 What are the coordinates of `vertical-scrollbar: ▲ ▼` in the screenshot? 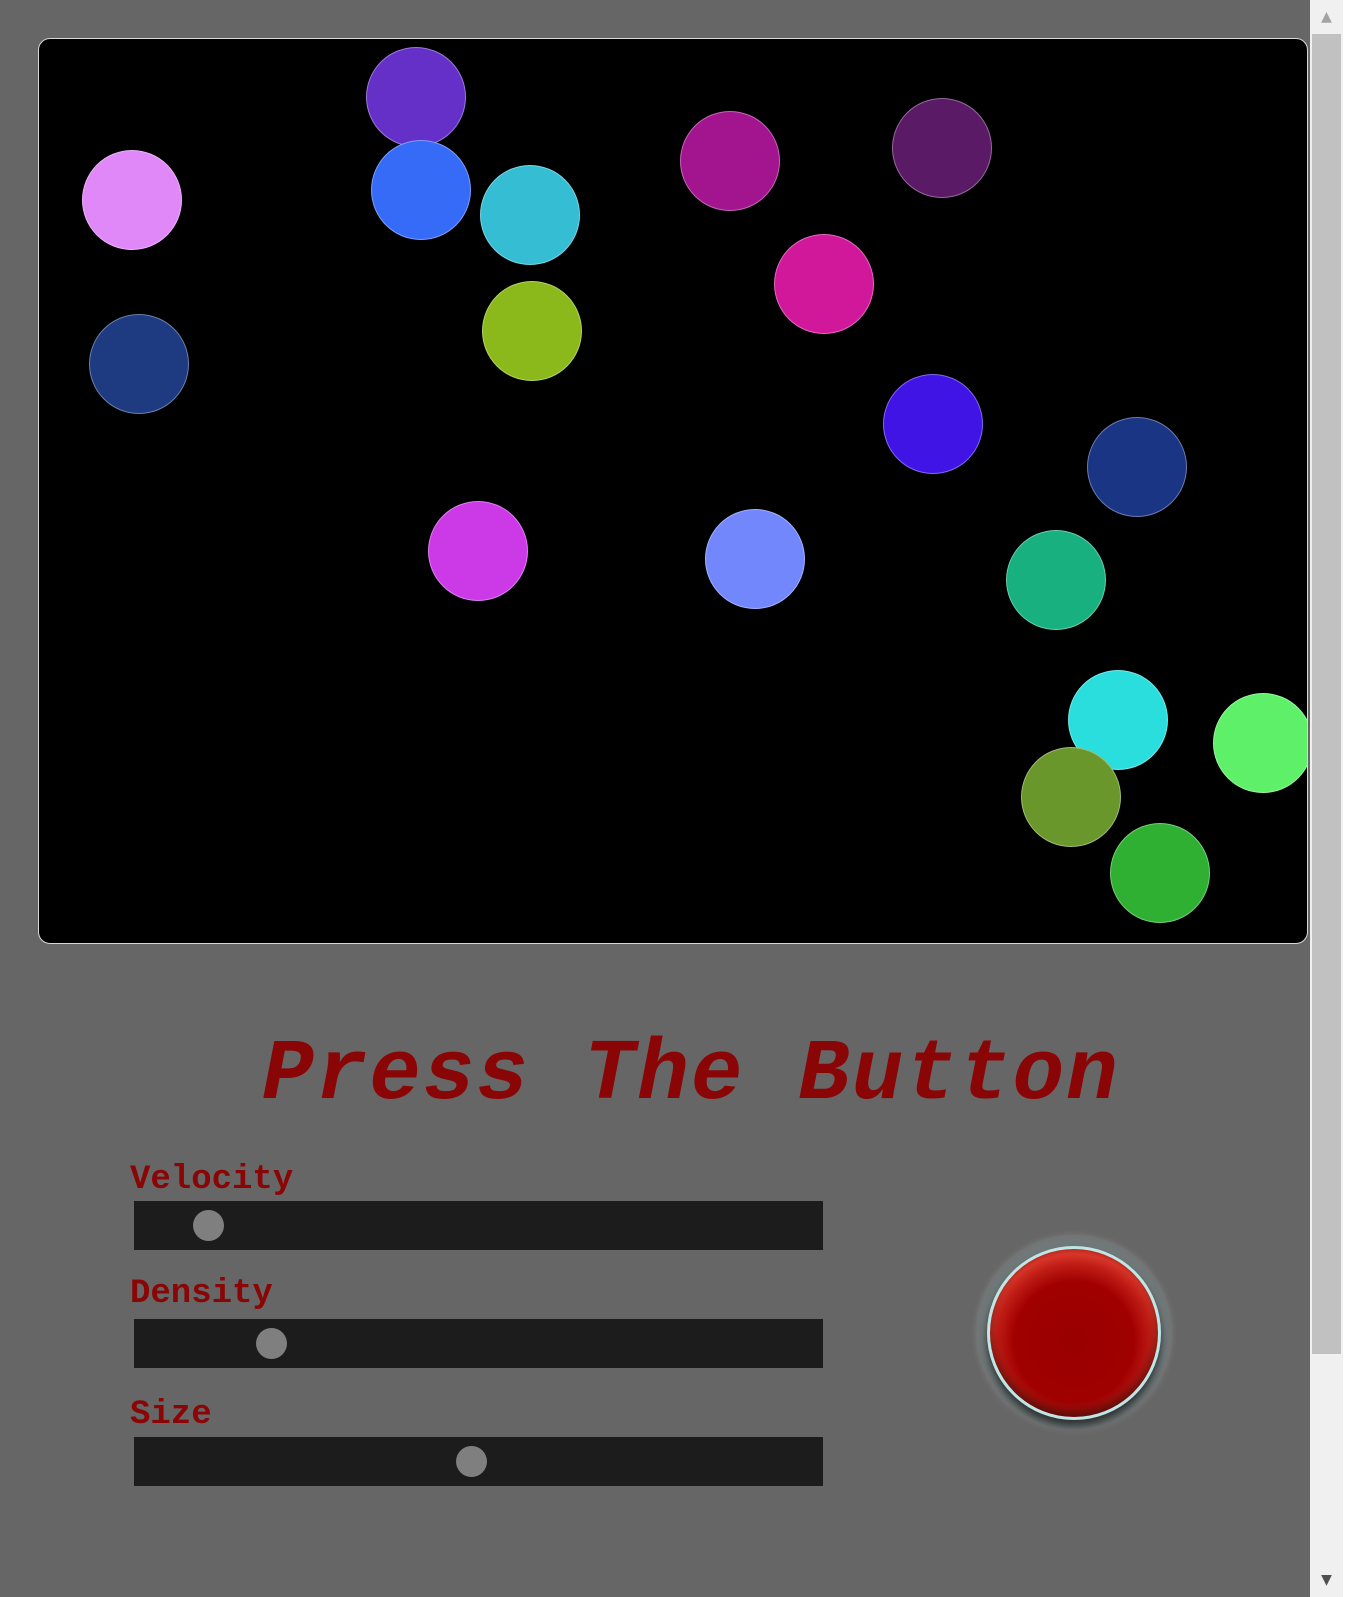 It's located at (1326, 798).